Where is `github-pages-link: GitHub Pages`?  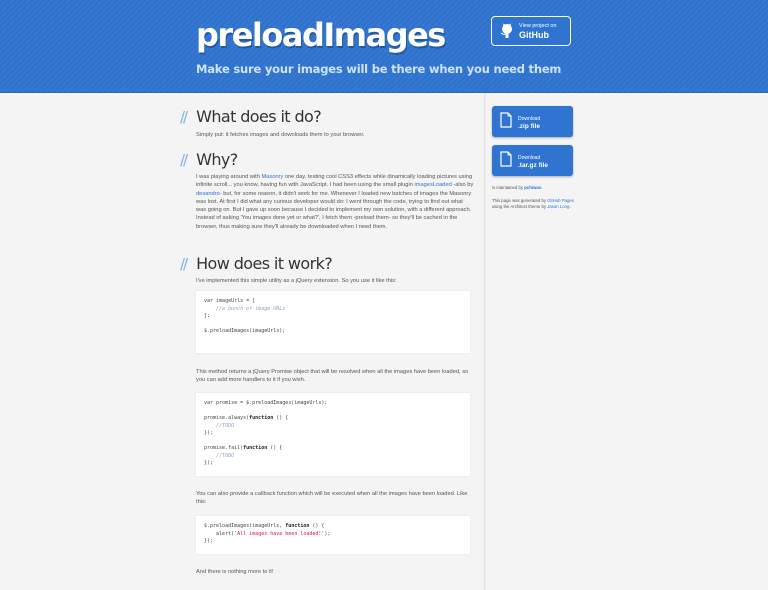 github-pages-link: GitHub Pages is located at coordinates (560, 200).